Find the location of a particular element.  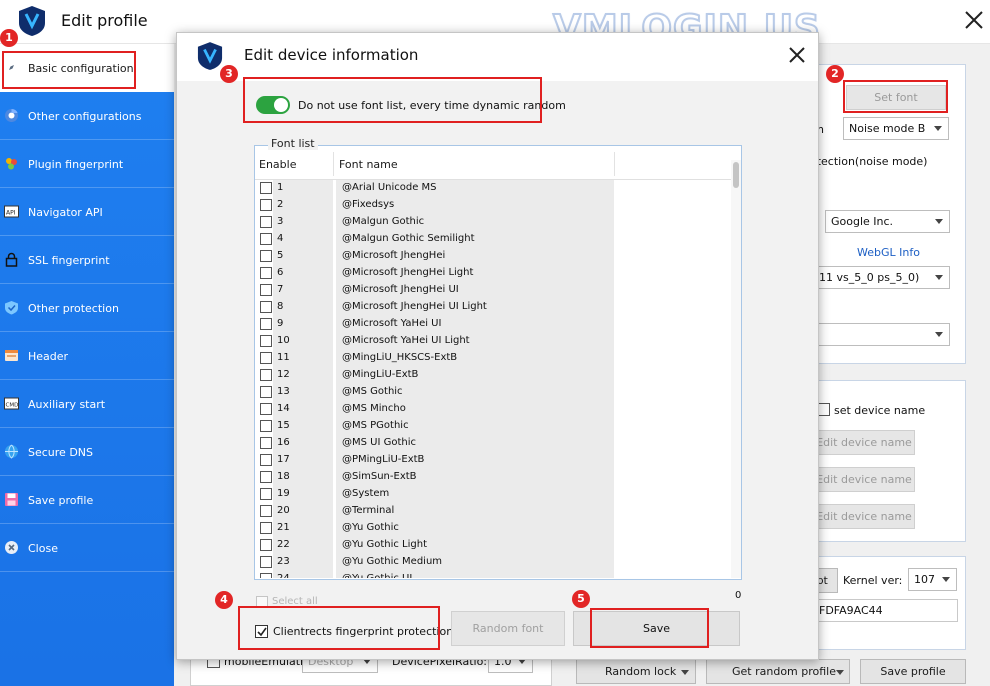

sidebar-item-basic-configuration: Basic configuration is located at coordinates (87, 68).